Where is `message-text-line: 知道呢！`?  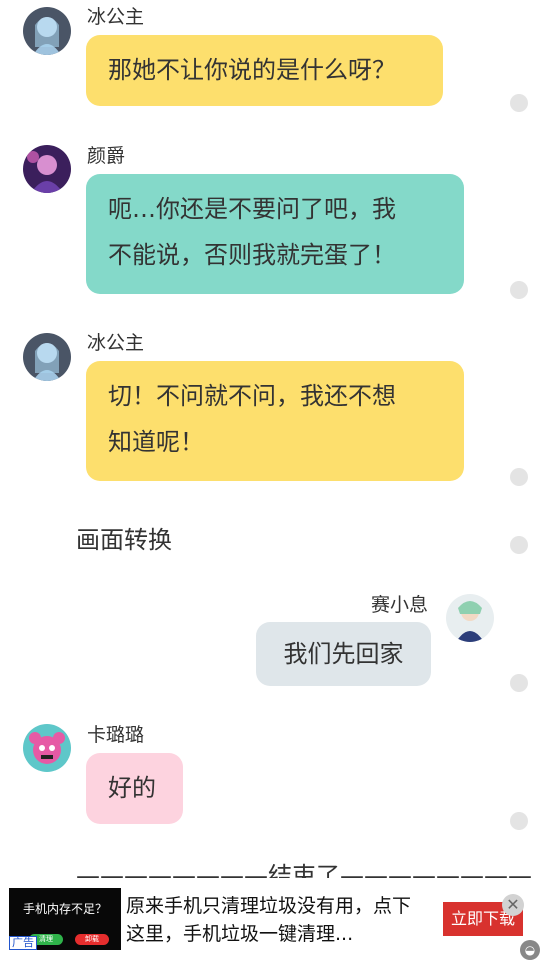
message-text-line: 知道呢！ is located at coordinates (156, 442).